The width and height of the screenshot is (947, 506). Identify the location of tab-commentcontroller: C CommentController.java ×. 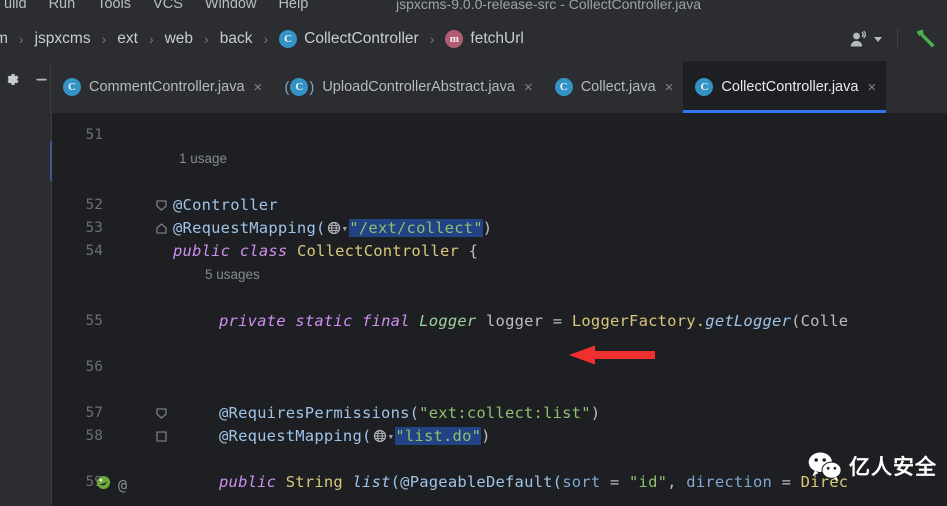
(161, 87).